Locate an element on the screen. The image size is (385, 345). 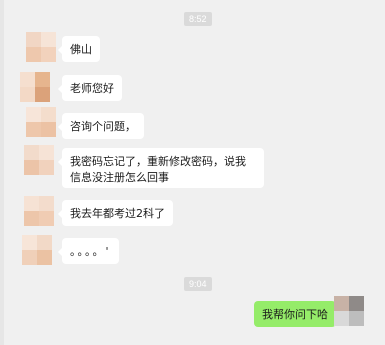
timestamp-1: 8:52 is located at coordinates (198, 19).